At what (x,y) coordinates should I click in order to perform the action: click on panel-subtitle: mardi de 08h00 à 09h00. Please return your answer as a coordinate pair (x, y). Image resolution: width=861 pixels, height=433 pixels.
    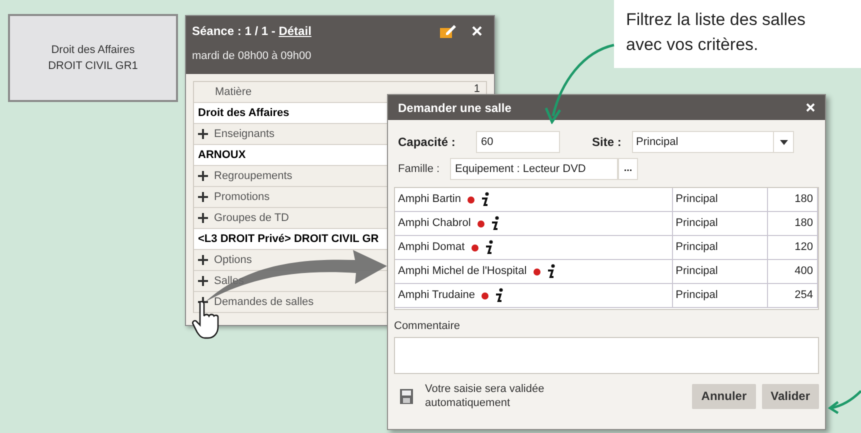
    Looking at the image, I should click on (252, 56).